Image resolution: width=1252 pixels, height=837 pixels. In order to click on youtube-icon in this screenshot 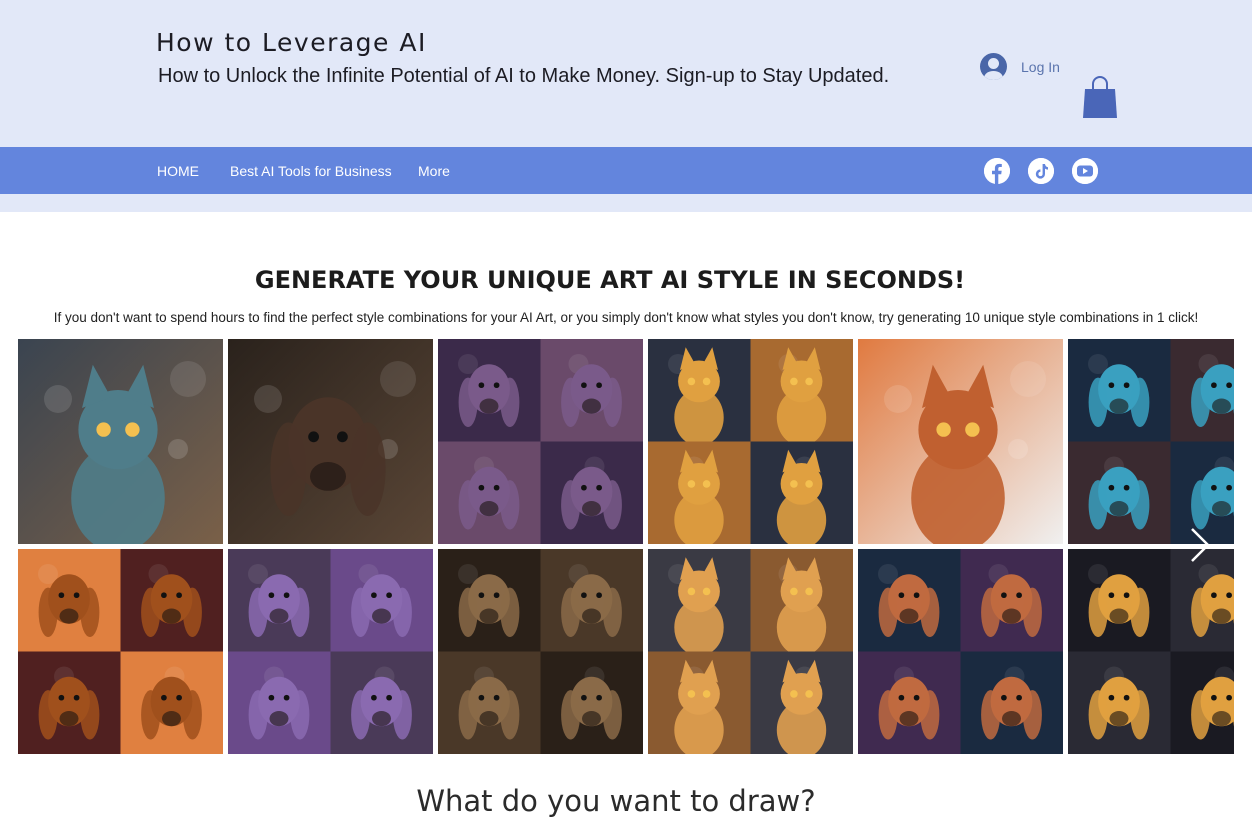, I will do `click(1085, 171)`.